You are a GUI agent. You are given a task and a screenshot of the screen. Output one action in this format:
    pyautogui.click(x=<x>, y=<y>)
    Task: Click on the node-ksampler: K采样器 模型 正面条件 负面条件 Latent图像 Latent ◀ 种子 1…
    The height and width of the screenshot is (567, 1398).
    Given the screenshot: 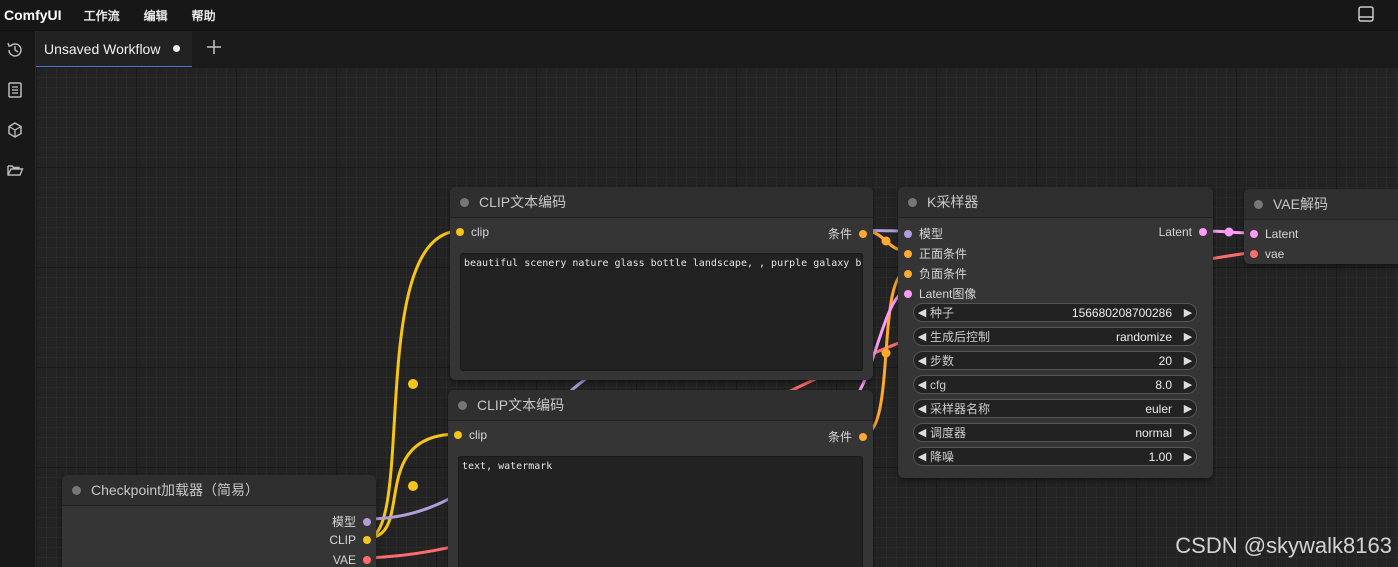 What is the action you would take?
    pyautogui.click(x=1055, y=332)
    